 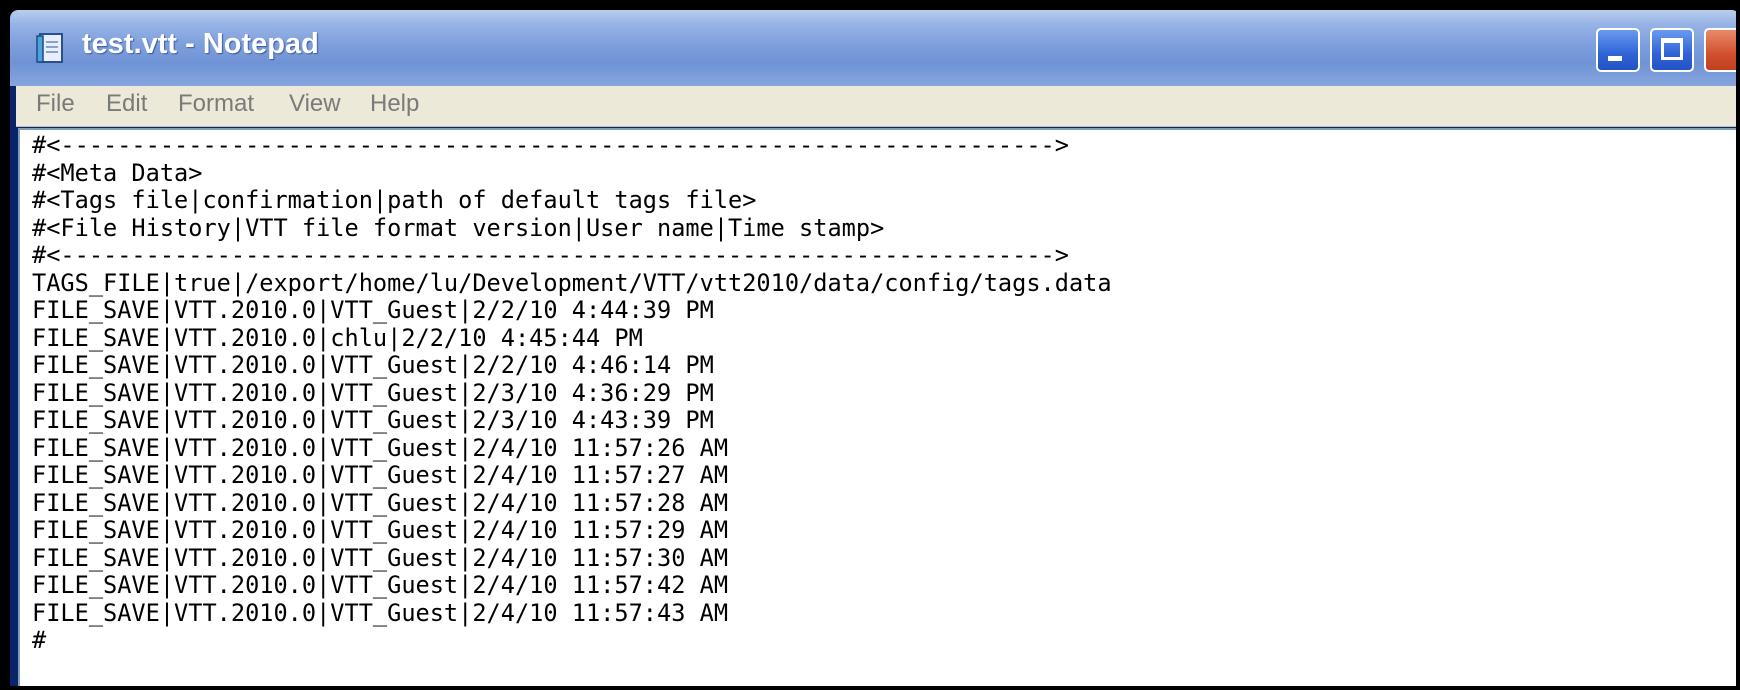 What do you see at coordinates (216, 104) in the screenshot?
I see `menu-format: Format` at bounding box center [216, 104].